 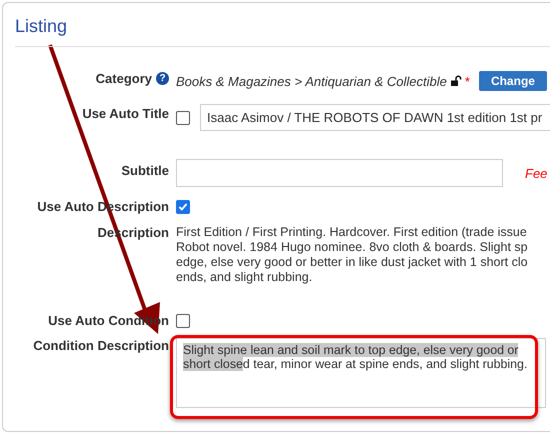 I want to click on unlocked-padlock-icon, so click(x=456, y=81).